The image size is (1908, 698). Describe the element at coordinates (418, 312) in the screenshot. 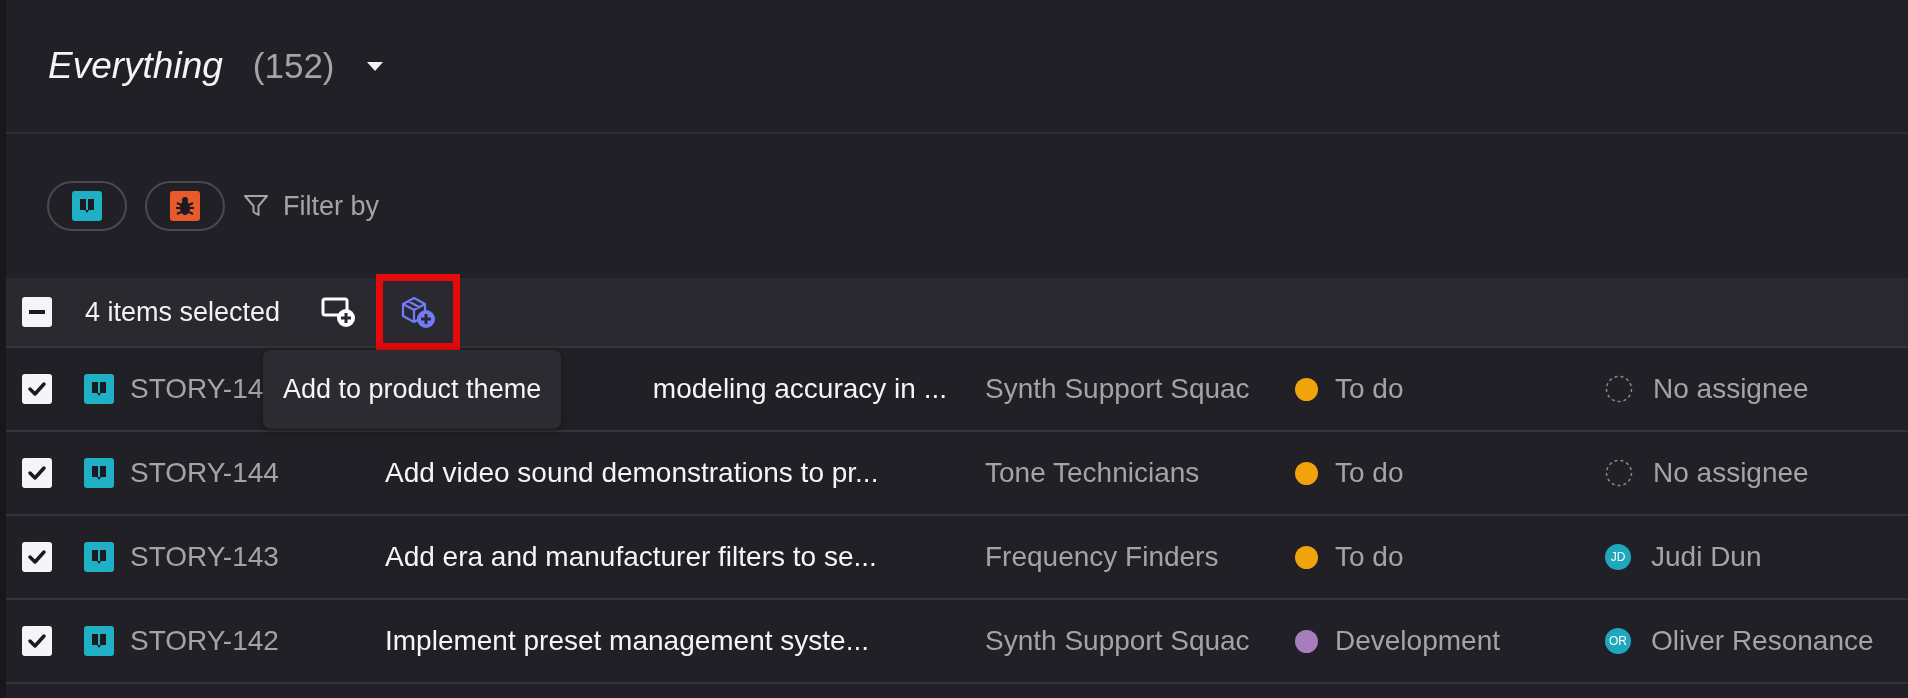

I see `box-add-icon` at that location.